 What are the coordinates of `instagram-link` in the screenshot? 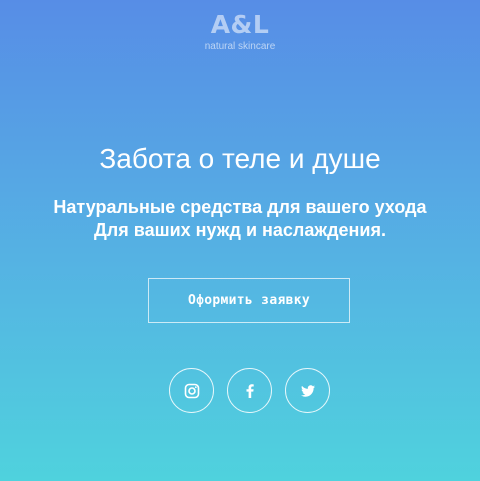 It's located at (191, 390).